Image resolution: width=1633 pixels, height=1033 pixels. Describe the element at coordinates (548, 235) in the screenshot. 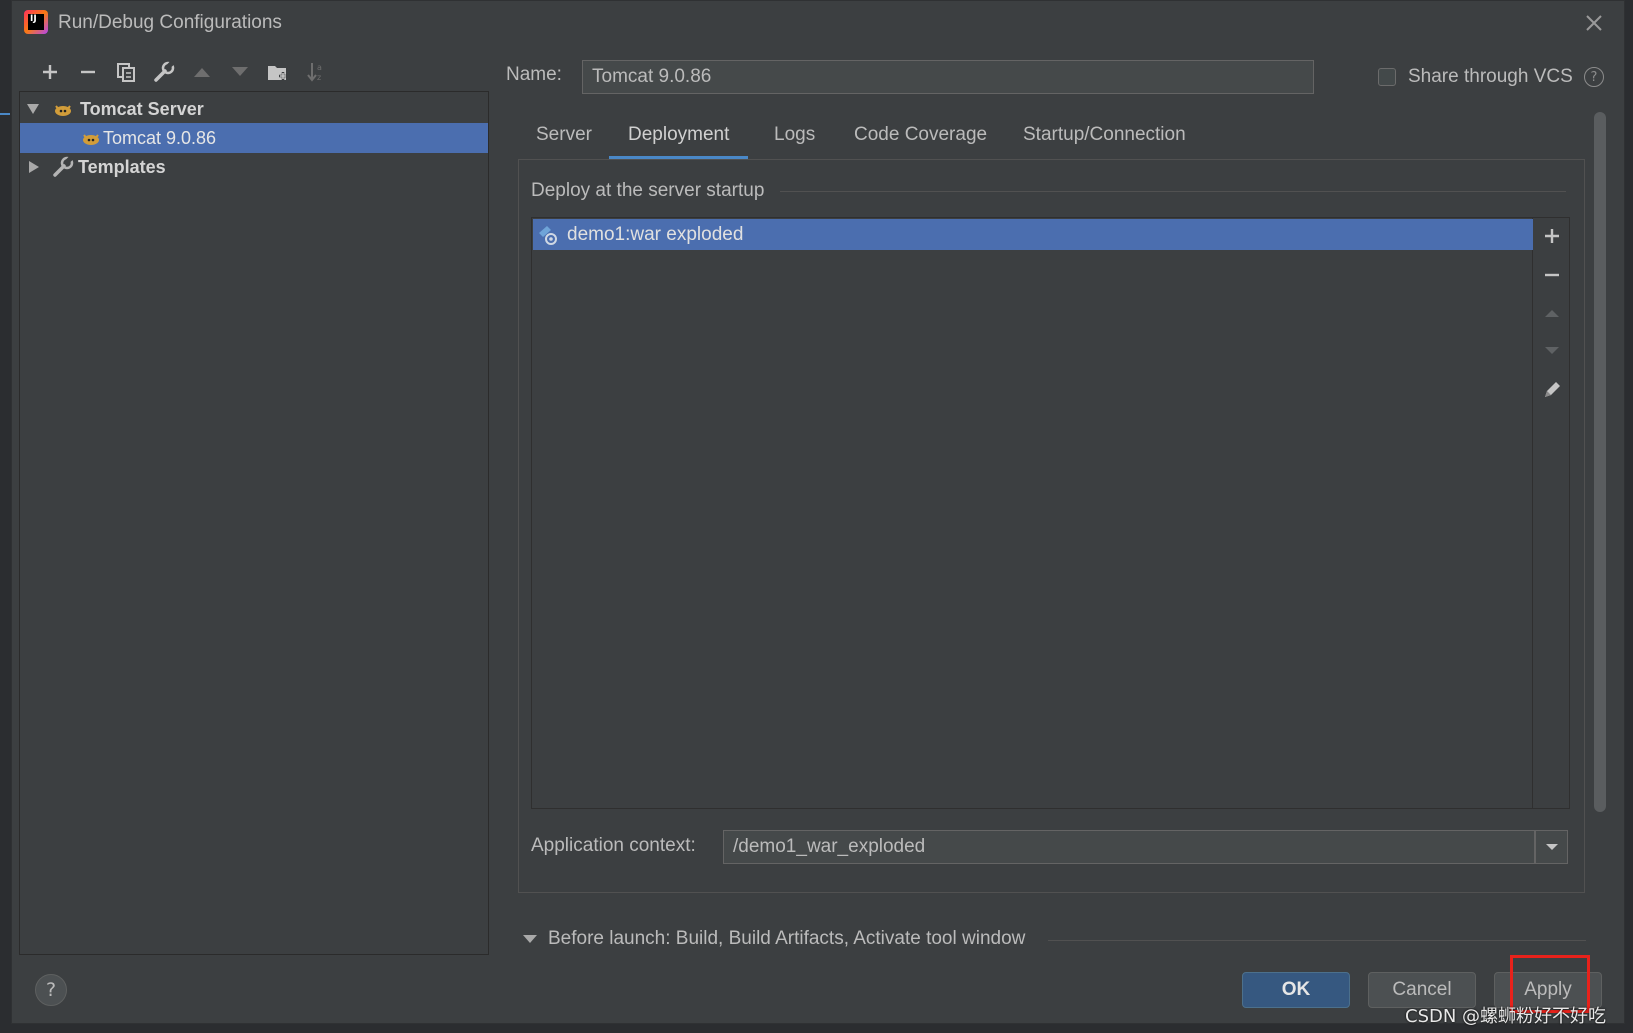

I see `artifact-icon` at that location.